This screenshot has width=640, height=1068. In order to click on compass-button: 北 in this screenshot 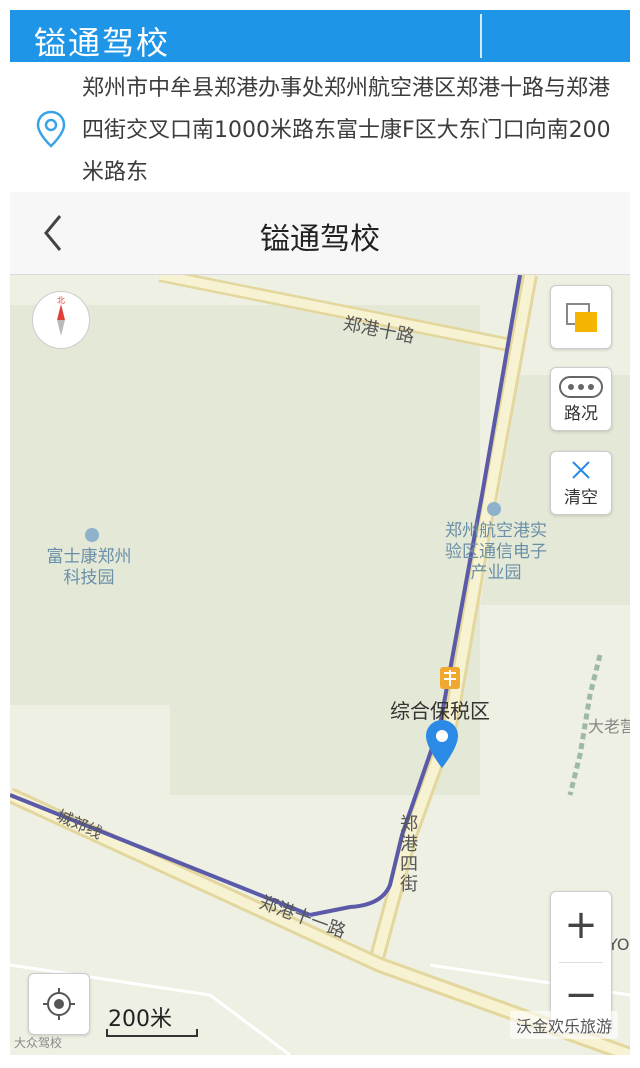, I will do `click(61, 320)`.